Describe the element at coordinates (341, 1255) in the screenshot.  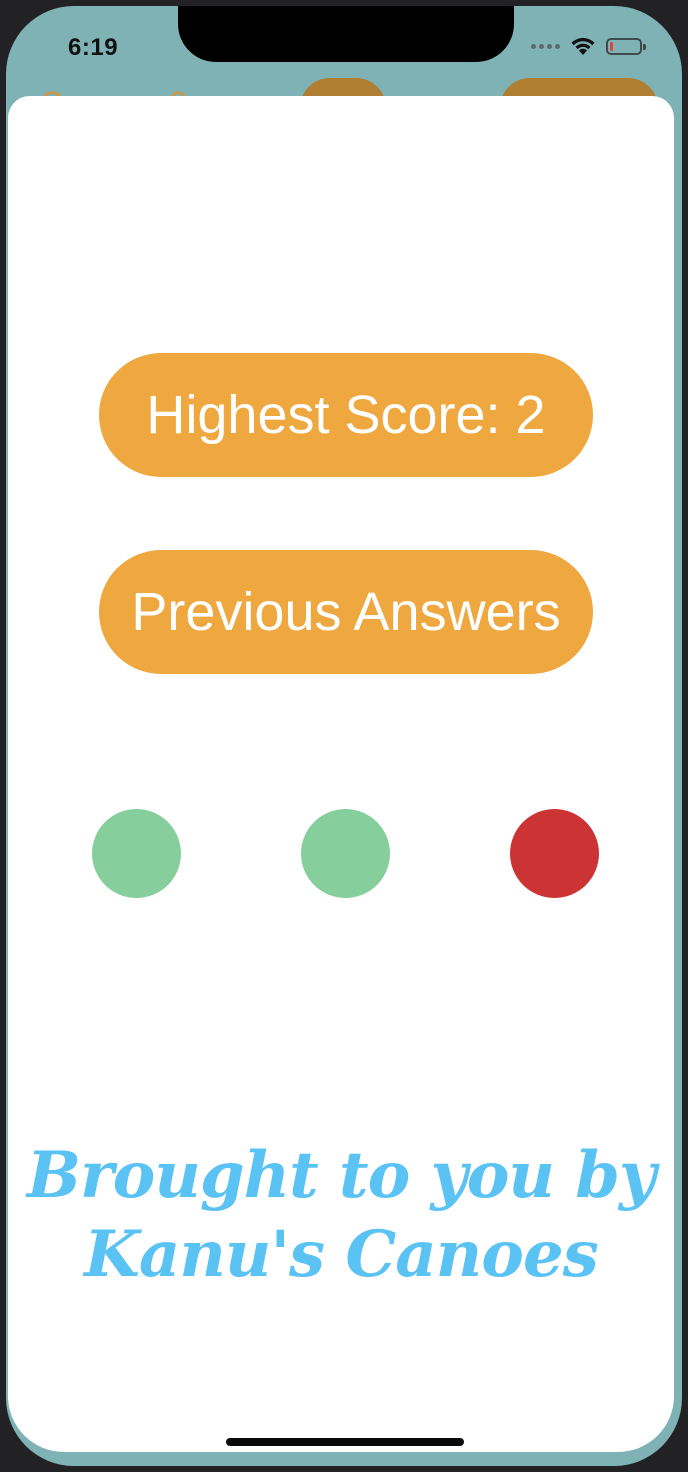
I see `credit-line-2: Kanu's Canoes` at that location.